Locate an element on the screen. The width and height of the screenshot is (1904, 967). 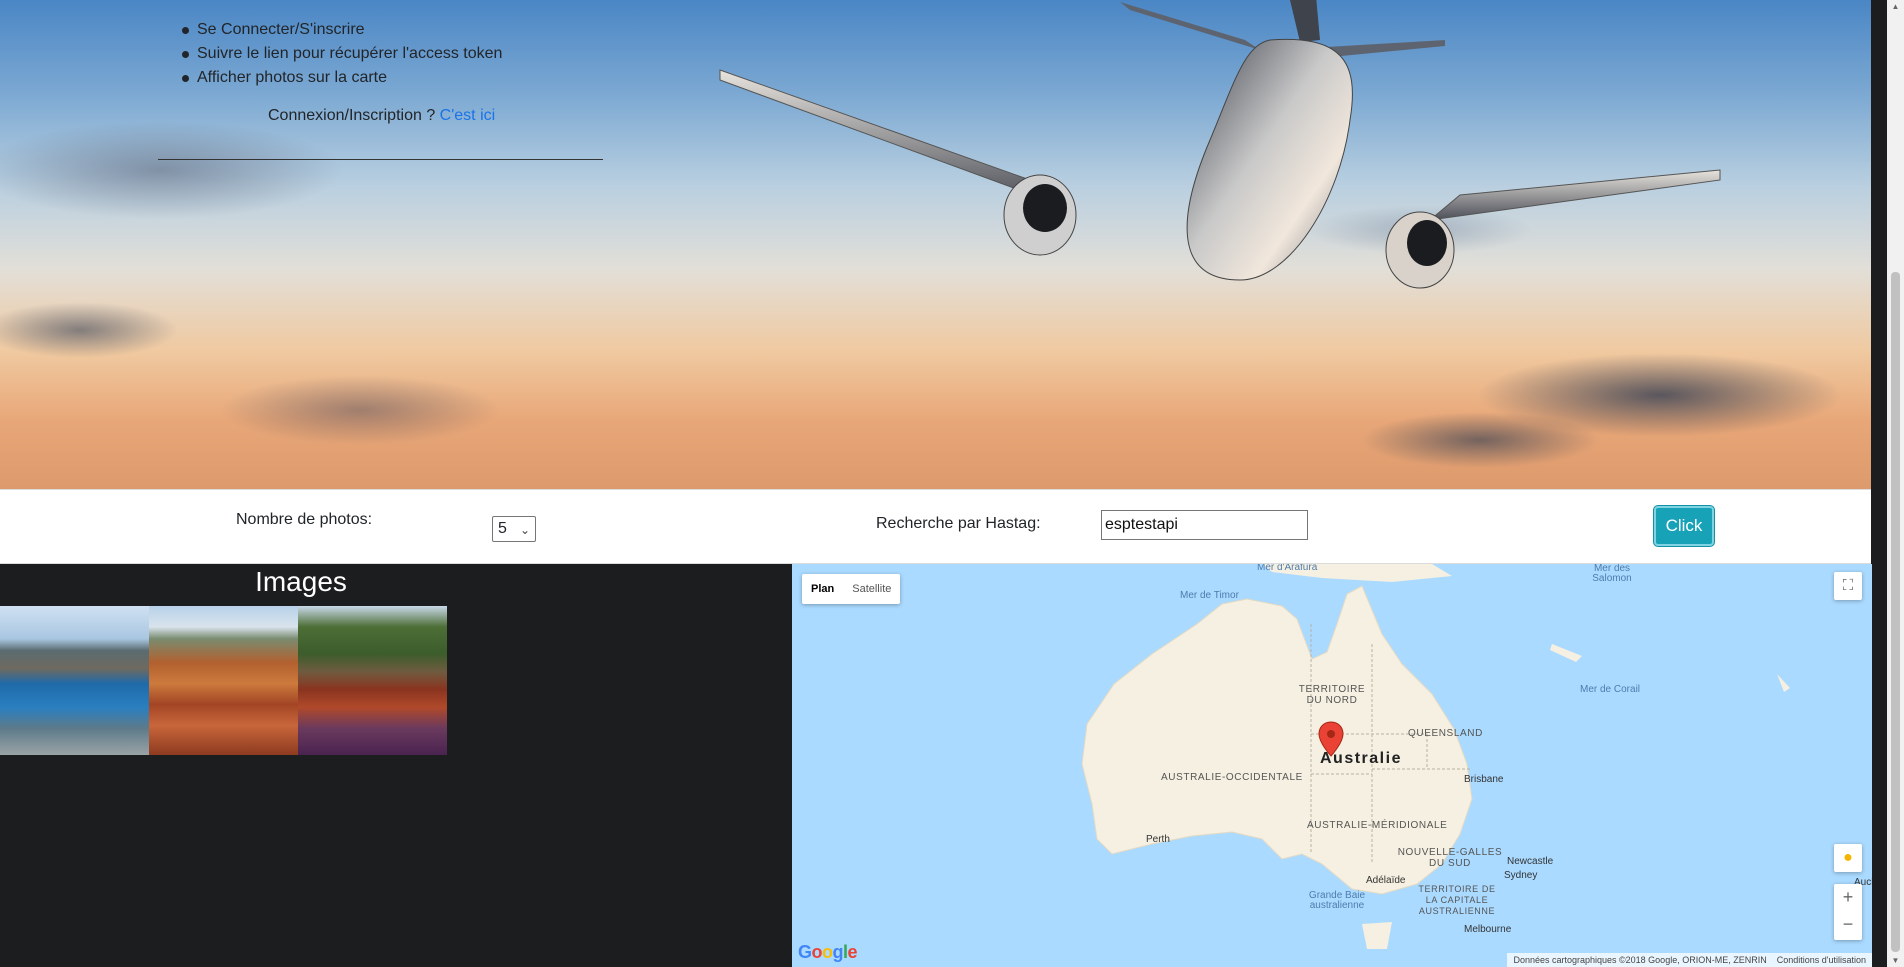
scrollbar-thumb is located at coordinates (1895, 612).